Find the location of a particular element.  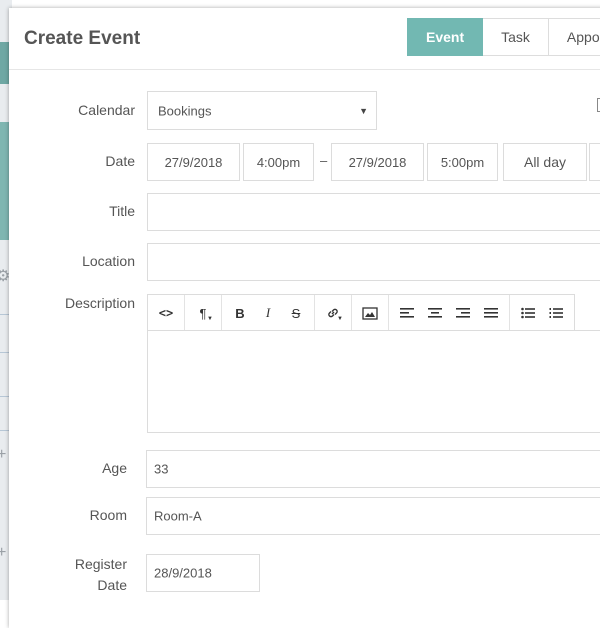

age-label: Age is located at coordinates (114, 468).